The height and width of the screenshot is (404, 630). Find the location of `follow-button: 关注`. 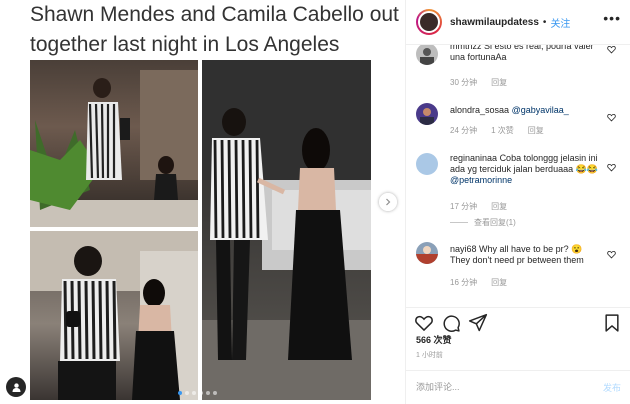

follow-button: 关注 is located at coordinates (560, 22).